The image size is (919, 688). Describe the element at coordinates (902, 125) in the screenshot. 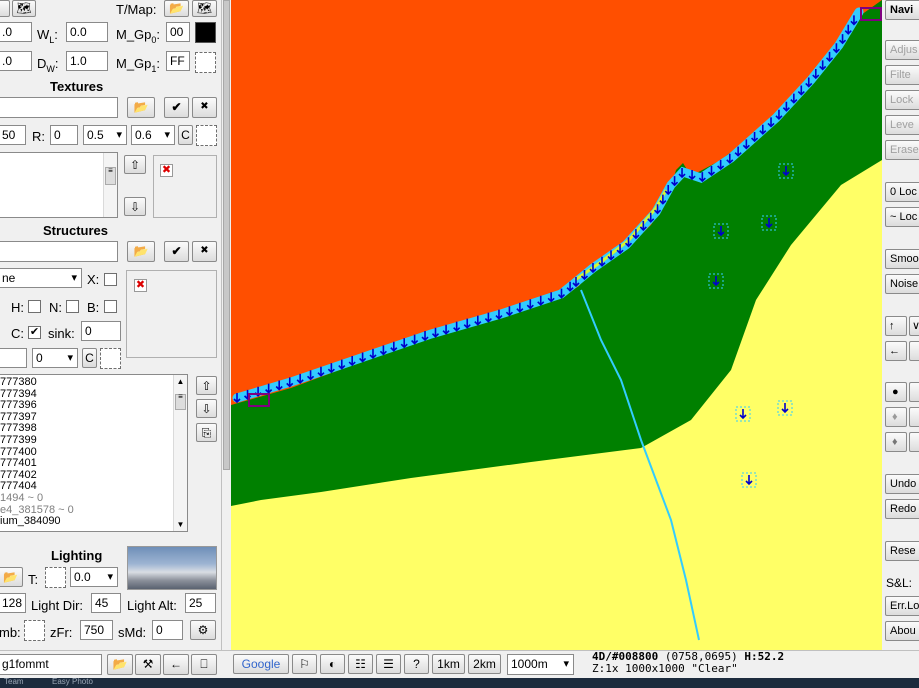

I see `level-button: Leve` at that location.